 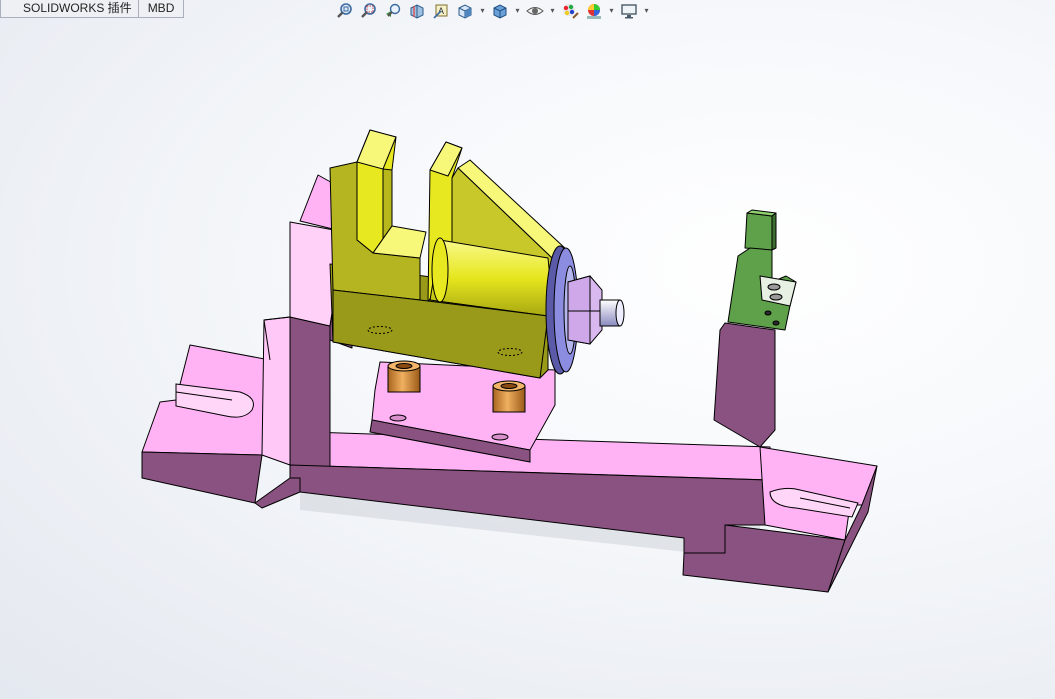 I want to click on hide-show-items-icon, so click(x=535, y=11).